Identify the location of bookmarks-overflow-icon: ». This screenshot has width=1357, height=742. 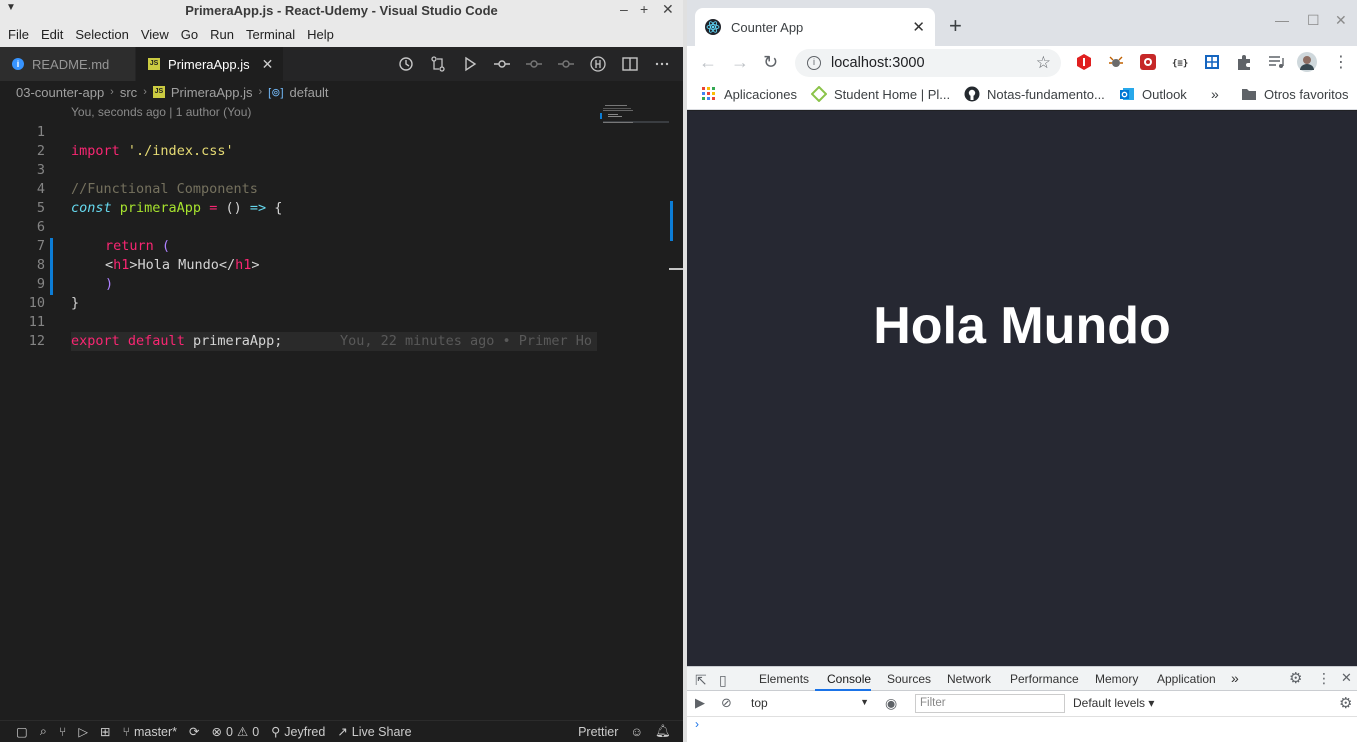
(1215, 94).